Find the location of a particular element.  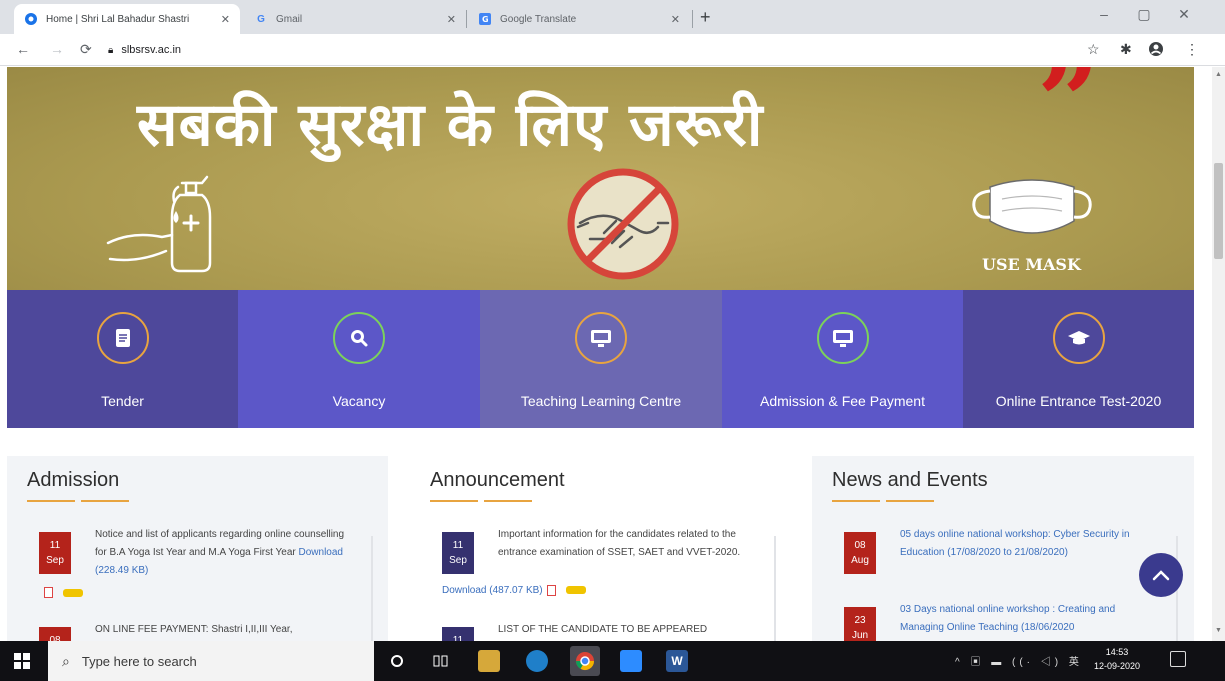

new-tab-button: + is located at coordinates (705, 17).